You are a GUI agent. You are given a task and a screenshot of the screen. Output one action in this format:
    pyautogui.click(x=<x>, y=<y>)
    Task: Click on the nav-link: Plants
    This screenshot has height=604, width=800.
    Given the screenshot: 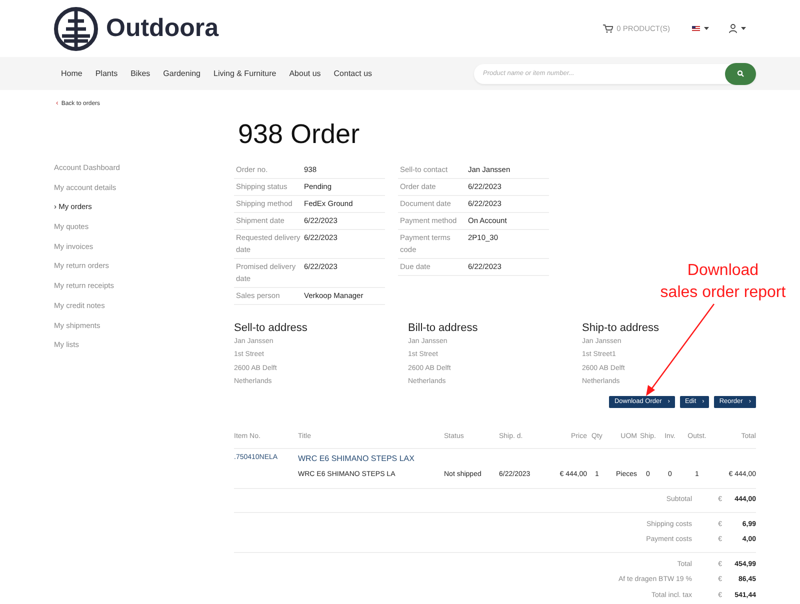 What is the action you would take?
    pyautogui.click(x=106, y=74)
    